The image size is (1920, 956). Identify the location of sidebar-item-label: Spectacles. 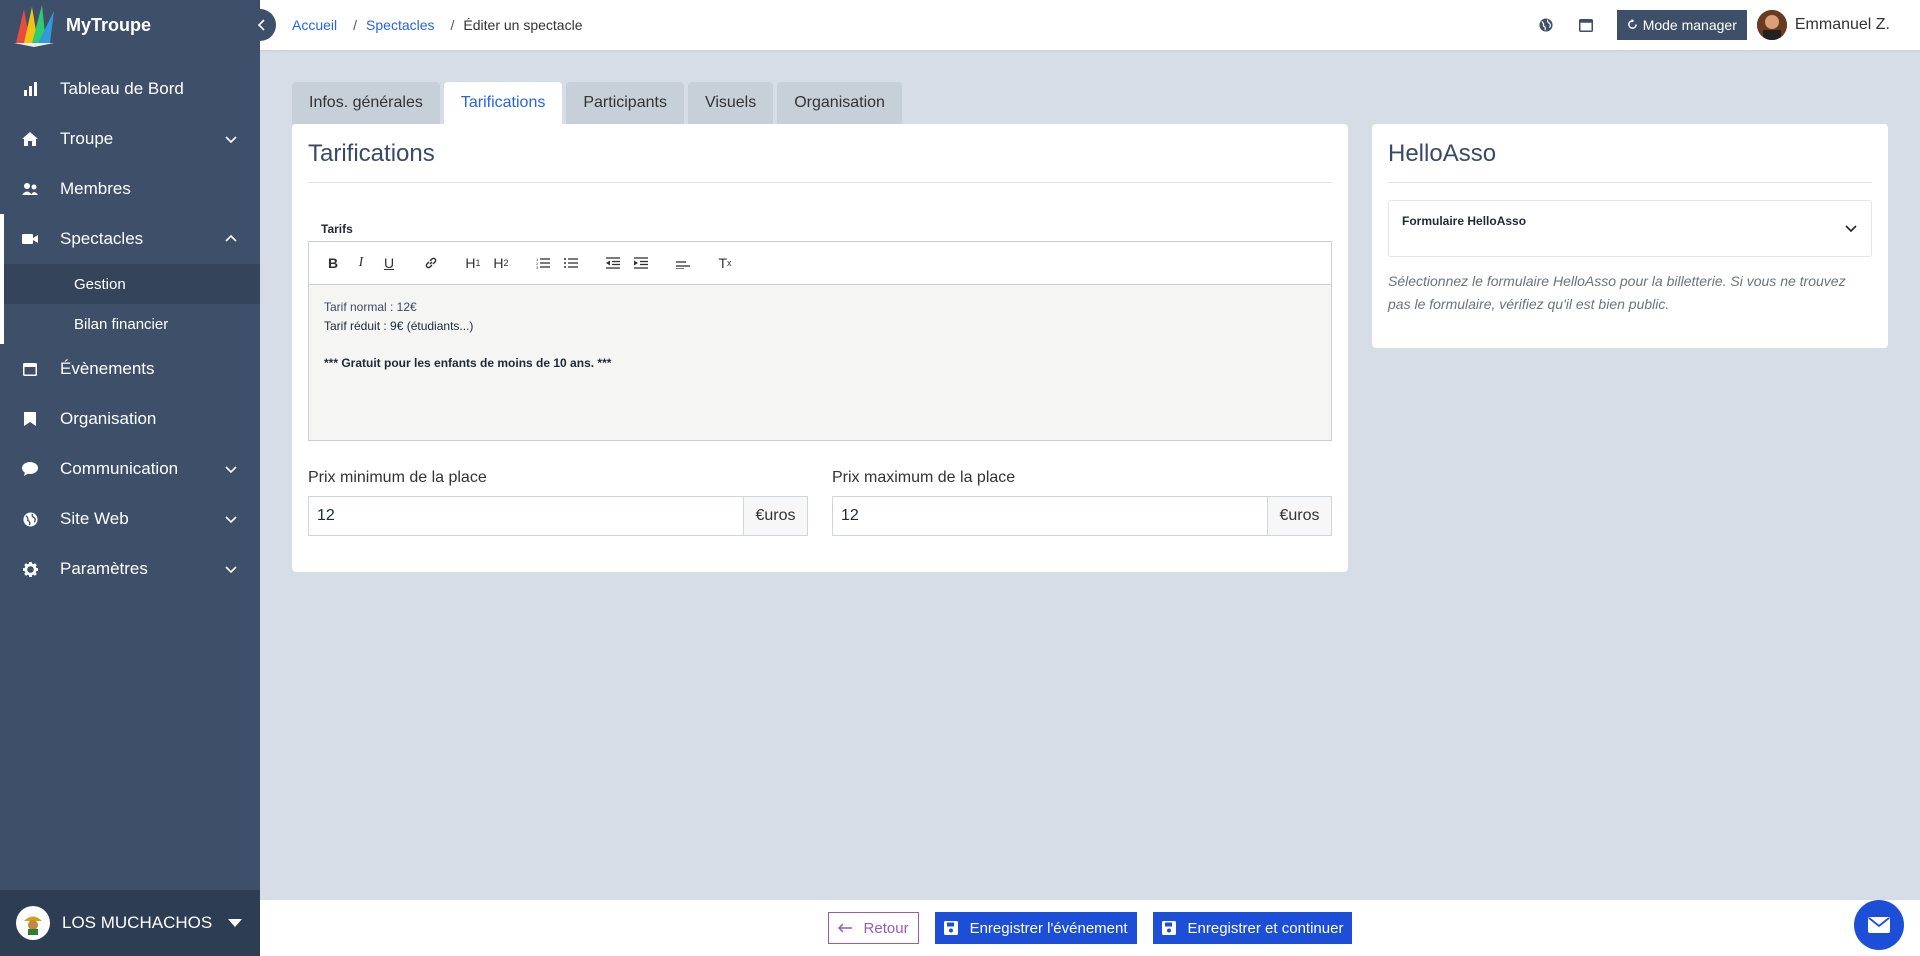
(102, 238).